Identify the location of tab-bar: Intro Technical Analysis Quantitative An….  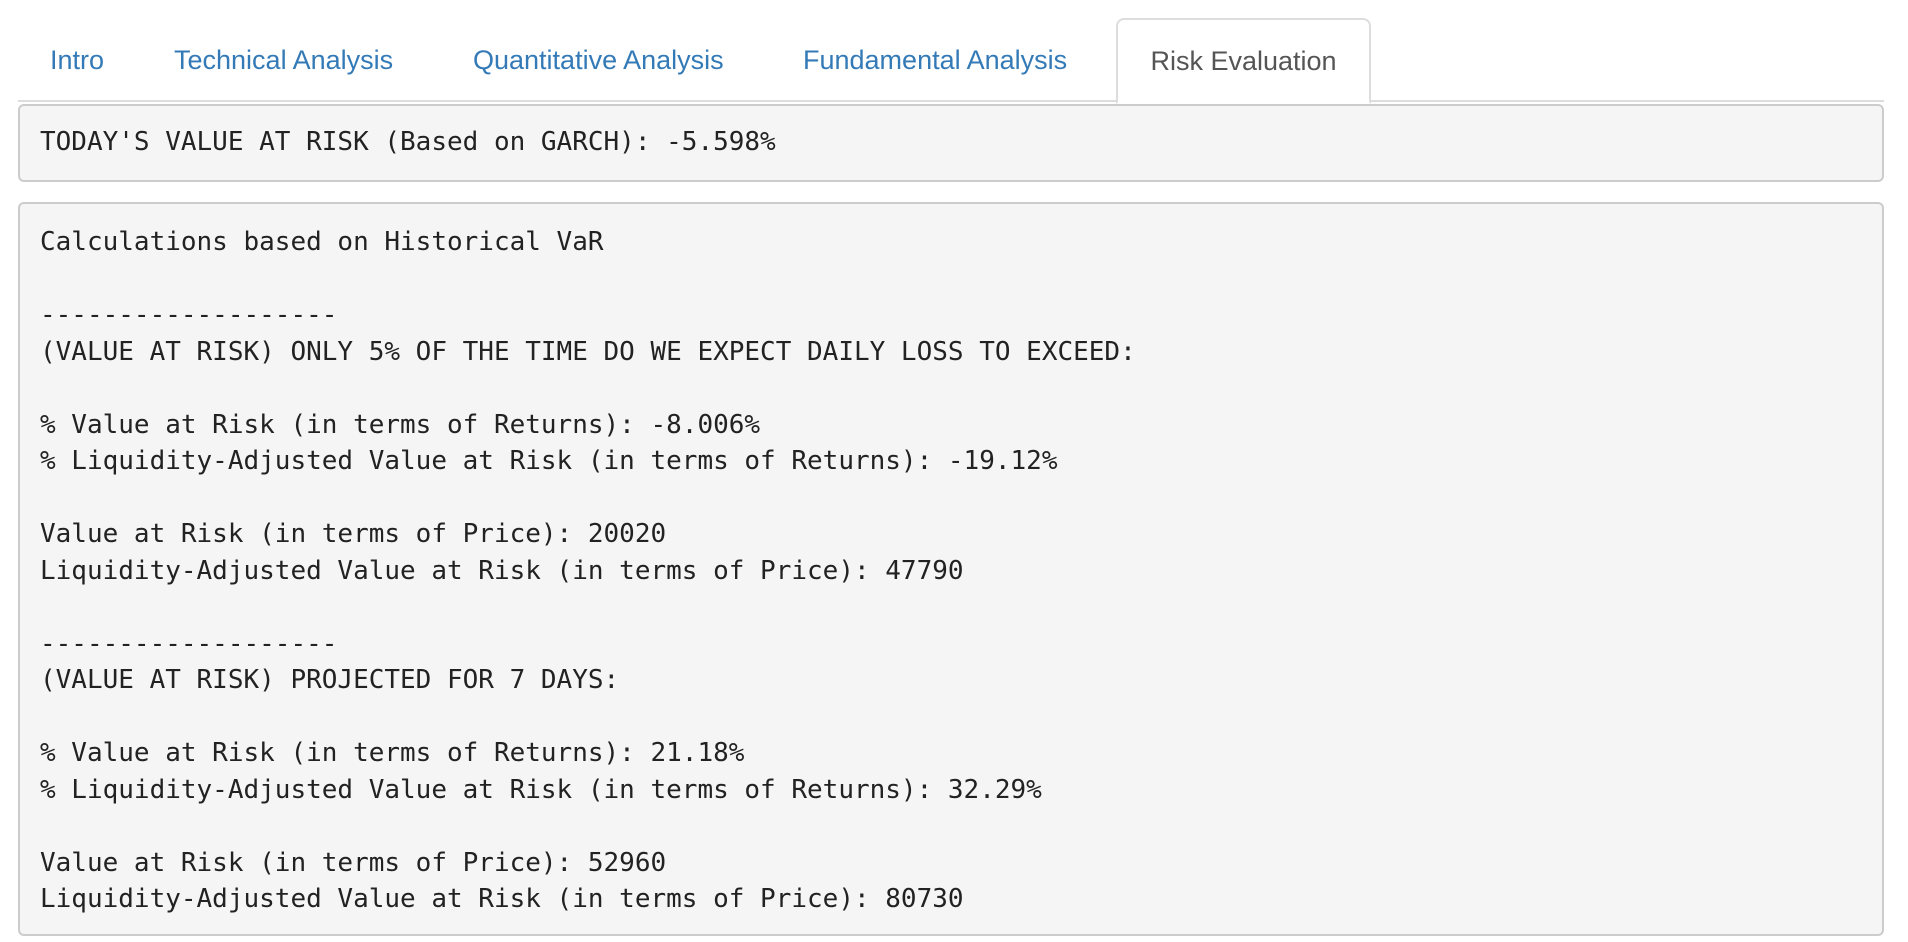
(951, 61).